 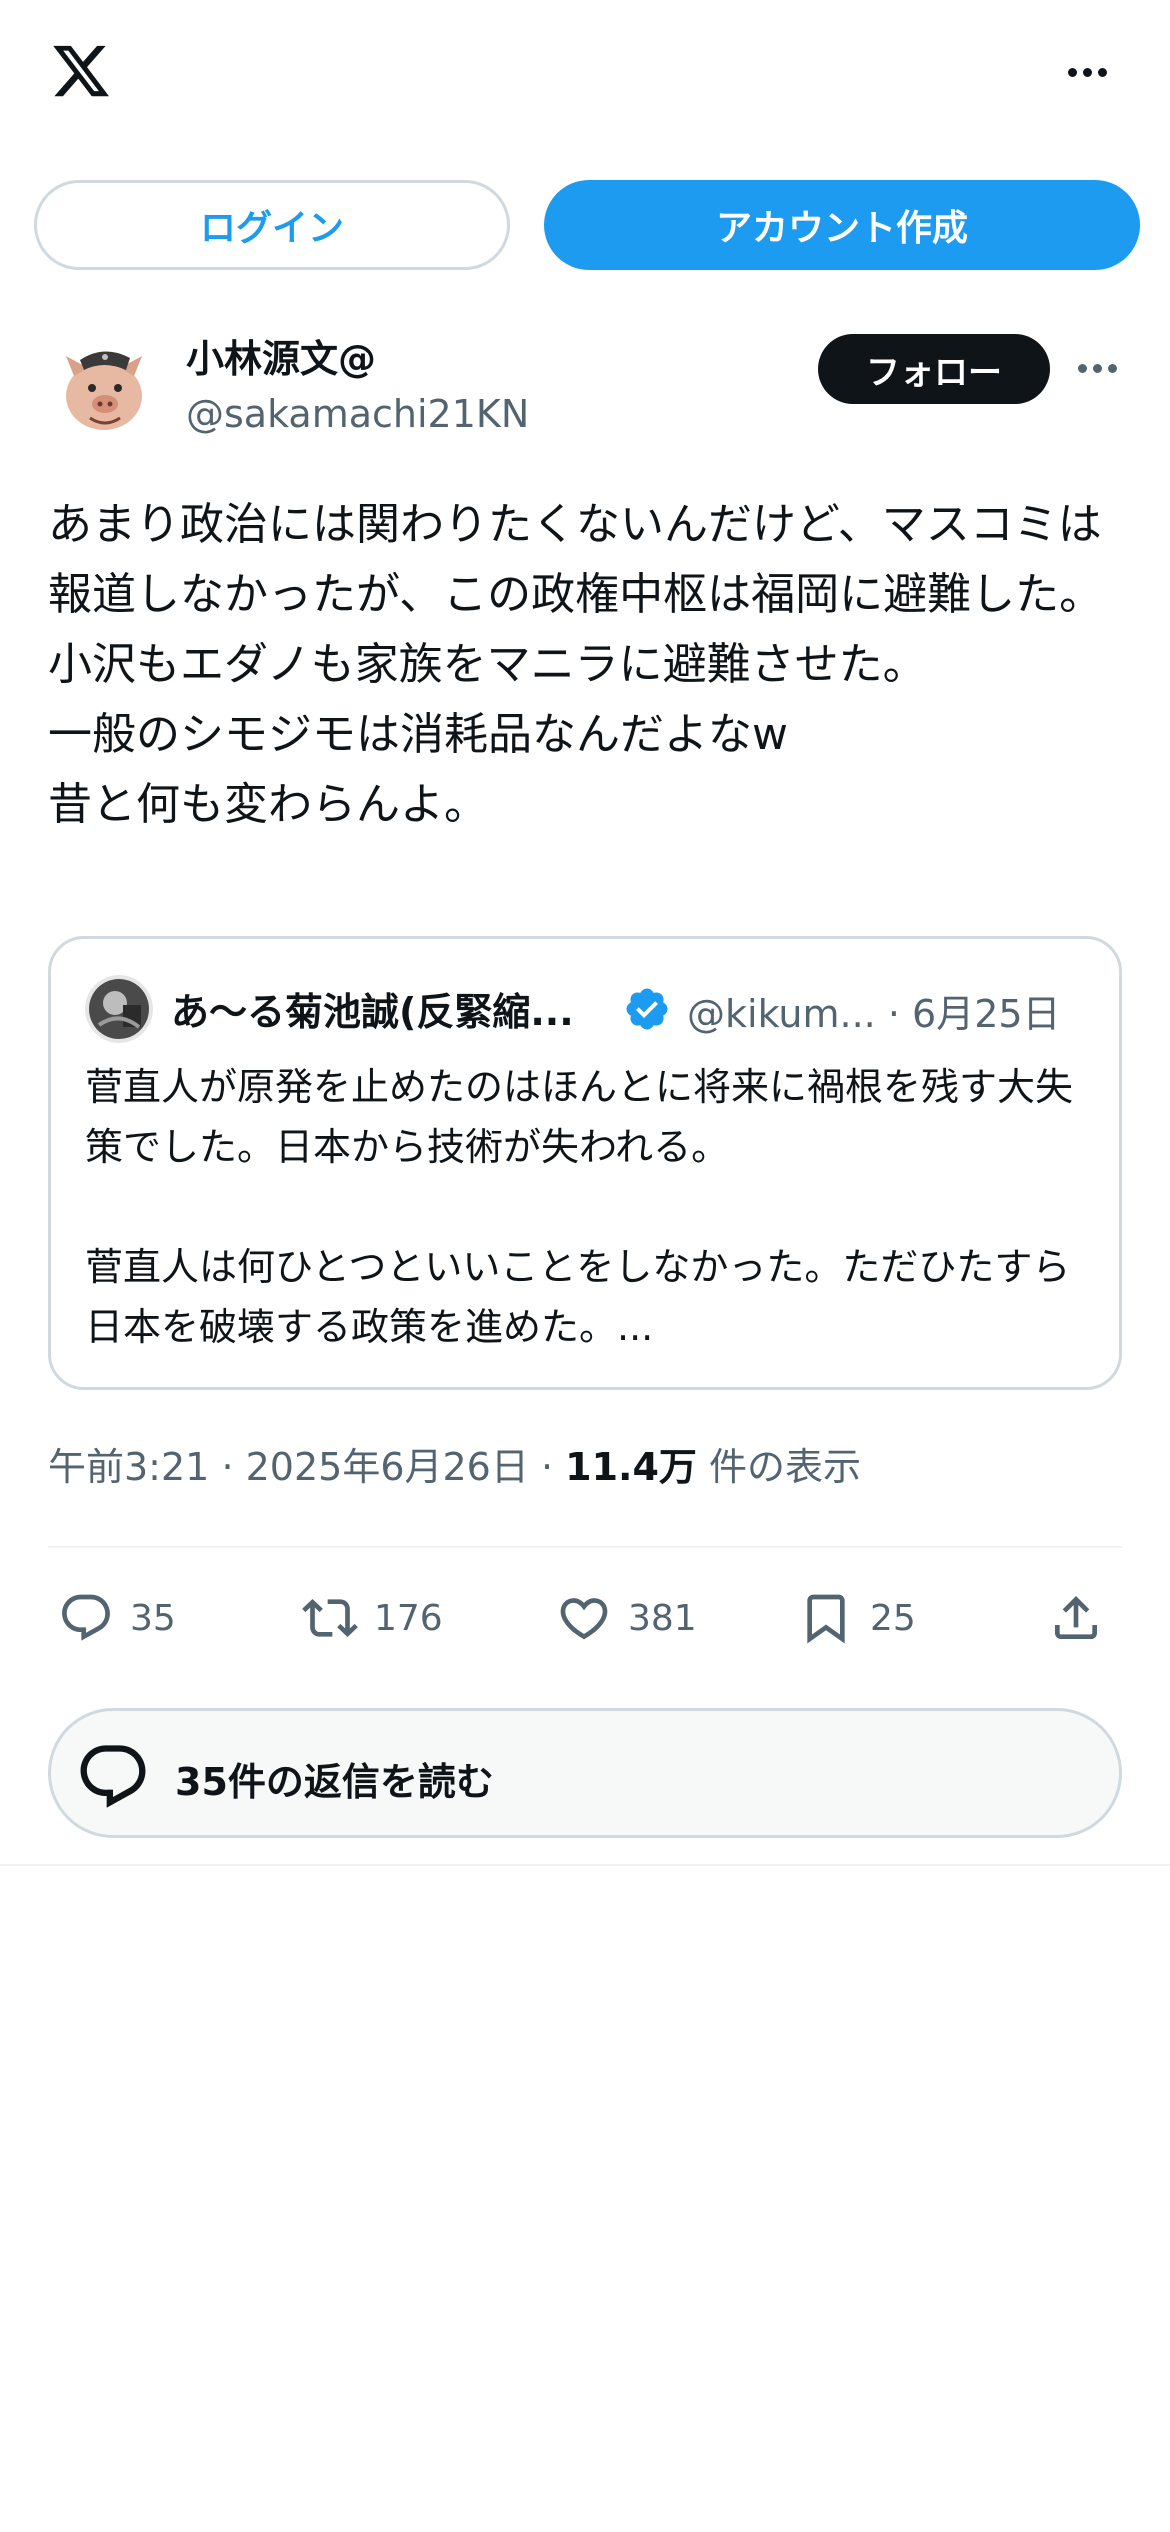 What do you see at coordinates (272, 225) in the screenshot?
I see `login-button: ログイン` at bounding box center [272, 225].